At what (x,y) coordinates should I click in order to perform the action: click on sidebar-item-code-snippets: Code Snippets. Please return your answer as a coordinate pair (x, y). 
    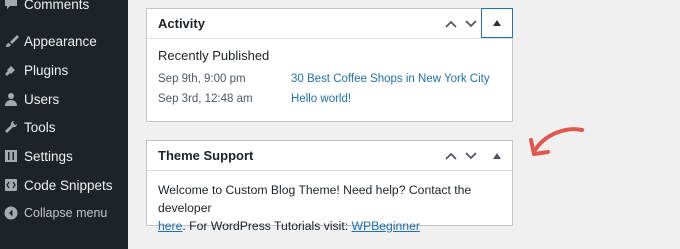
    Looking at the image, I should click on (64, 185).